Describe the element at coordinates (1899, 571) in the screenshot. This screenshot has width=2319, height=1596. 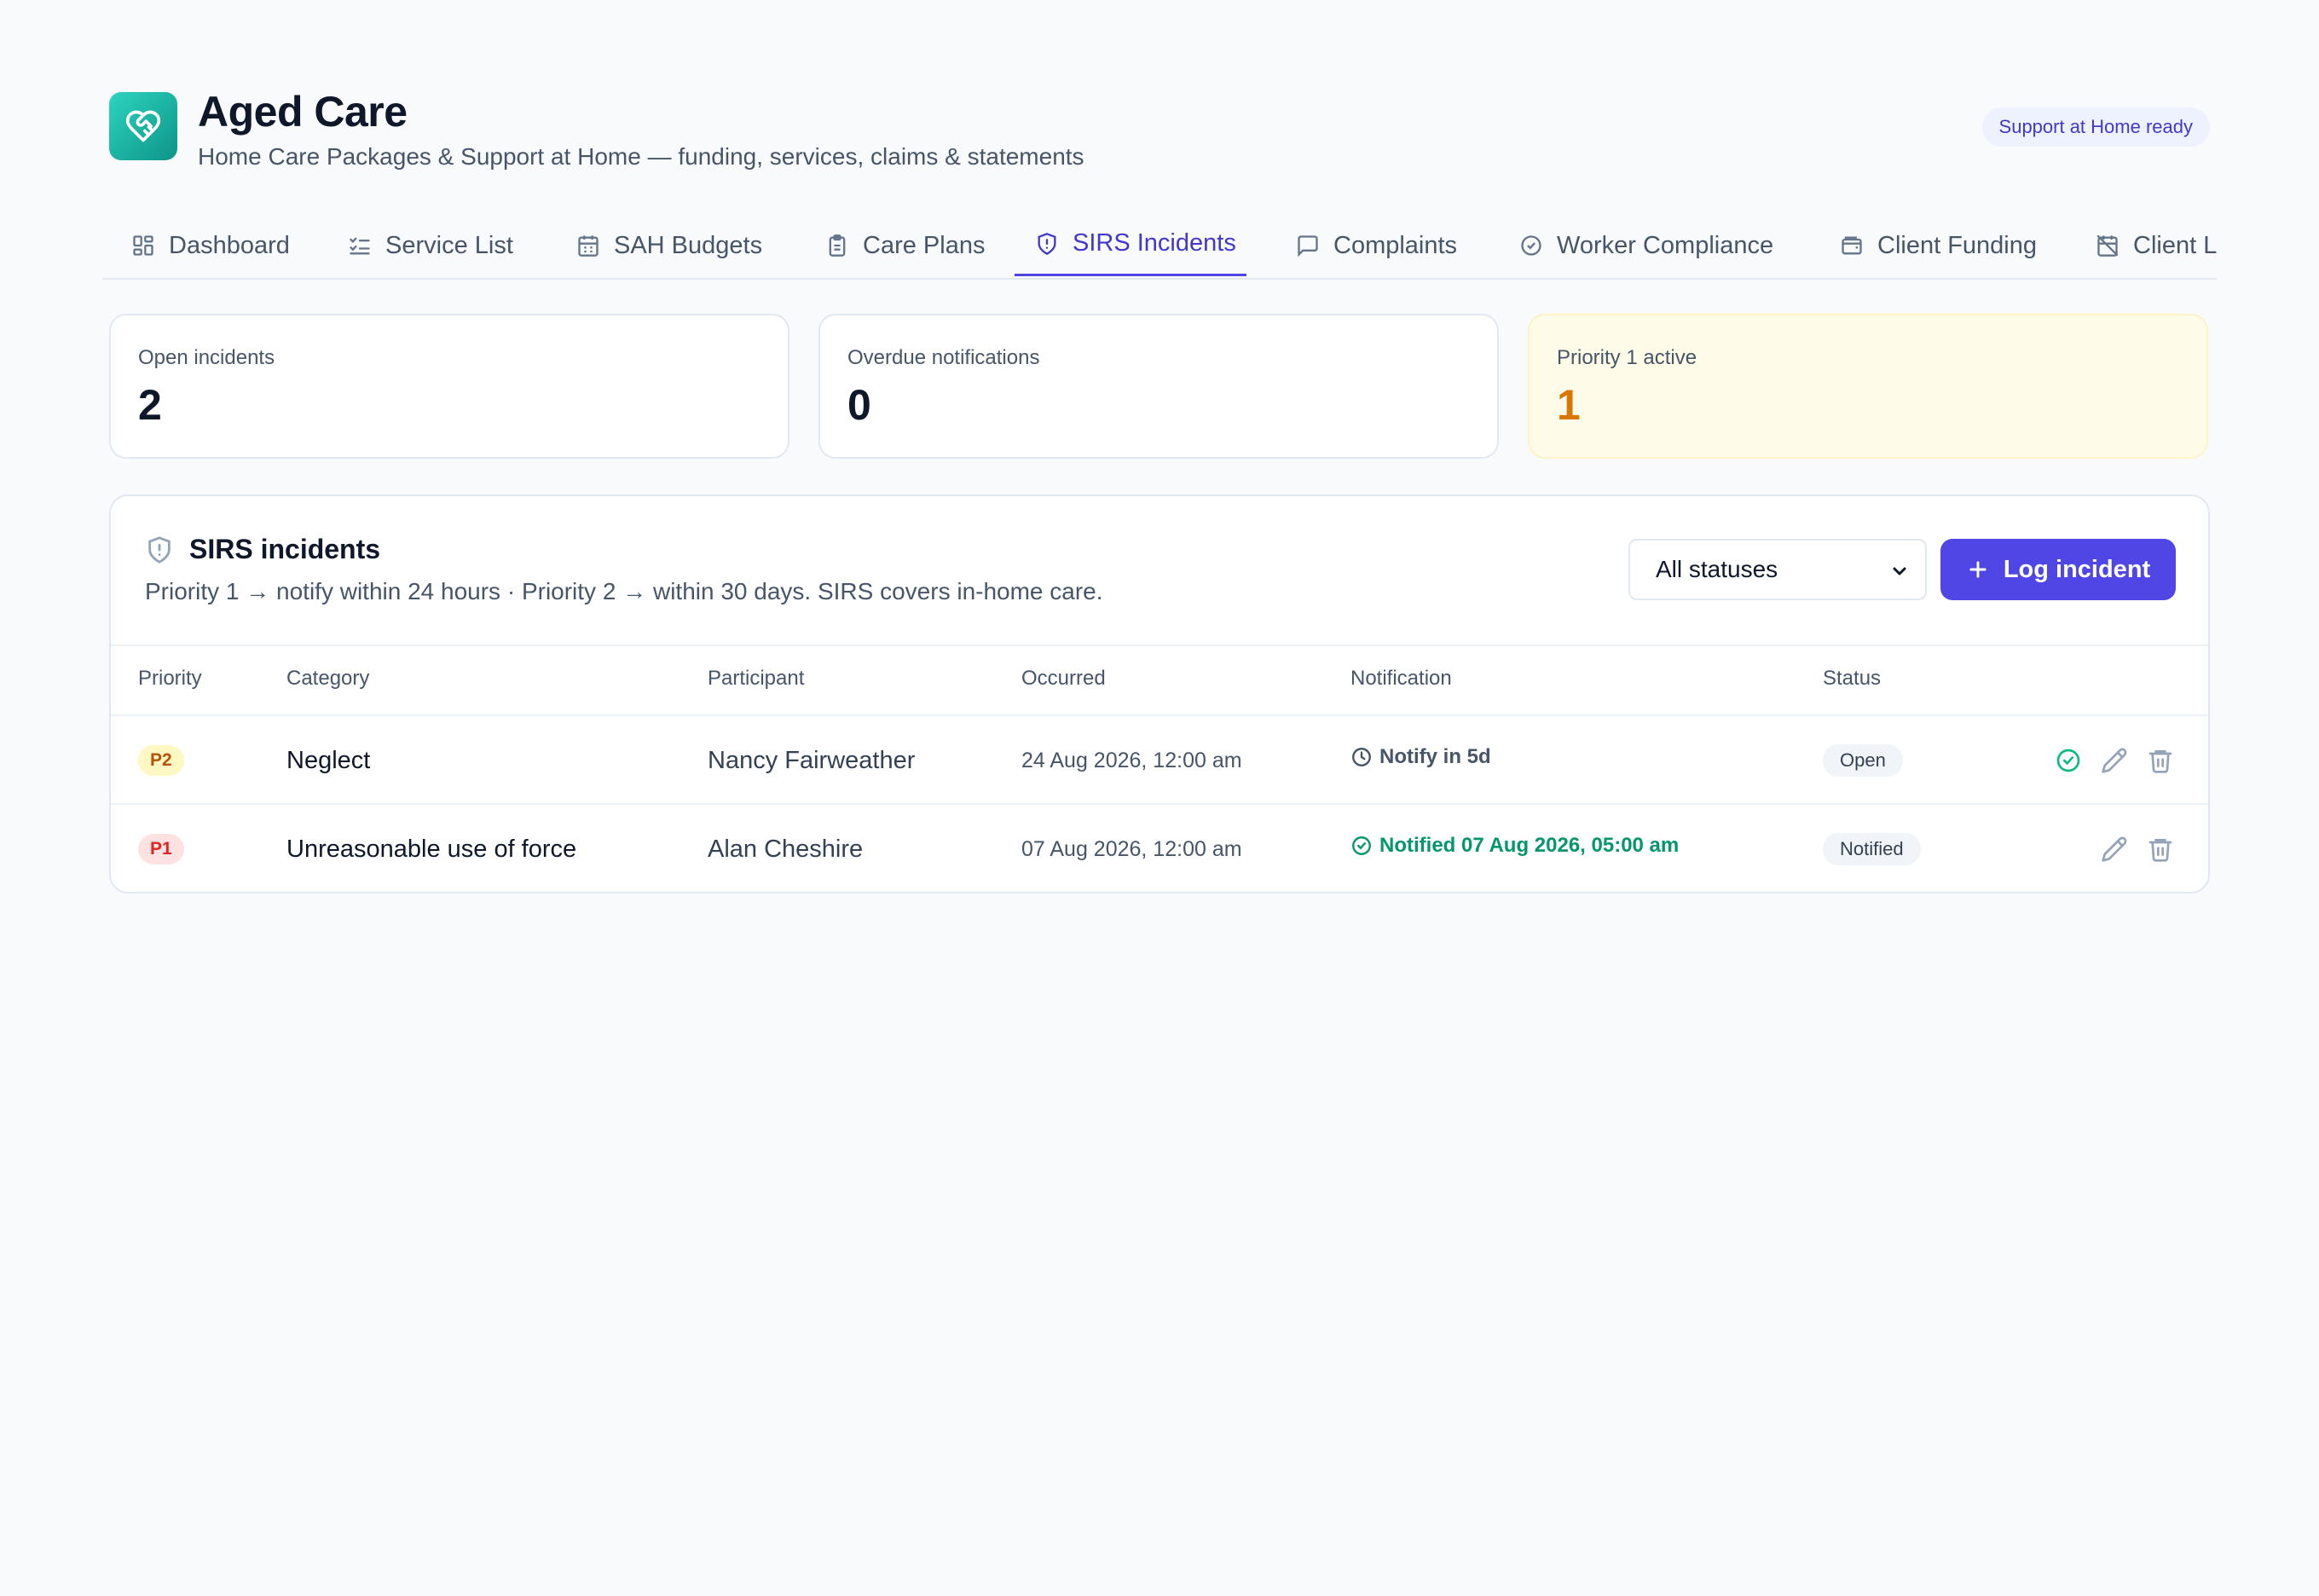
I see `chevron-down-icon` at that location.